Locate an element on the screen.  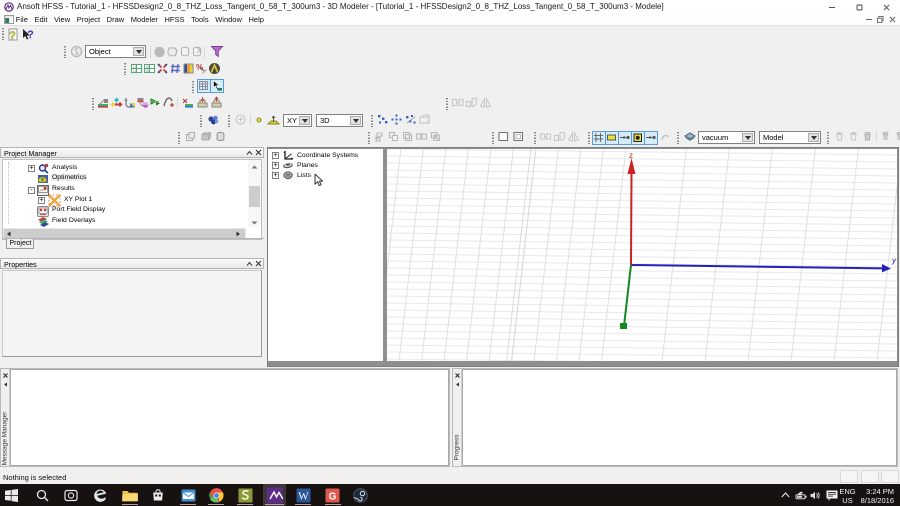
svg-text: 56 is located at coordinates (148, 71).